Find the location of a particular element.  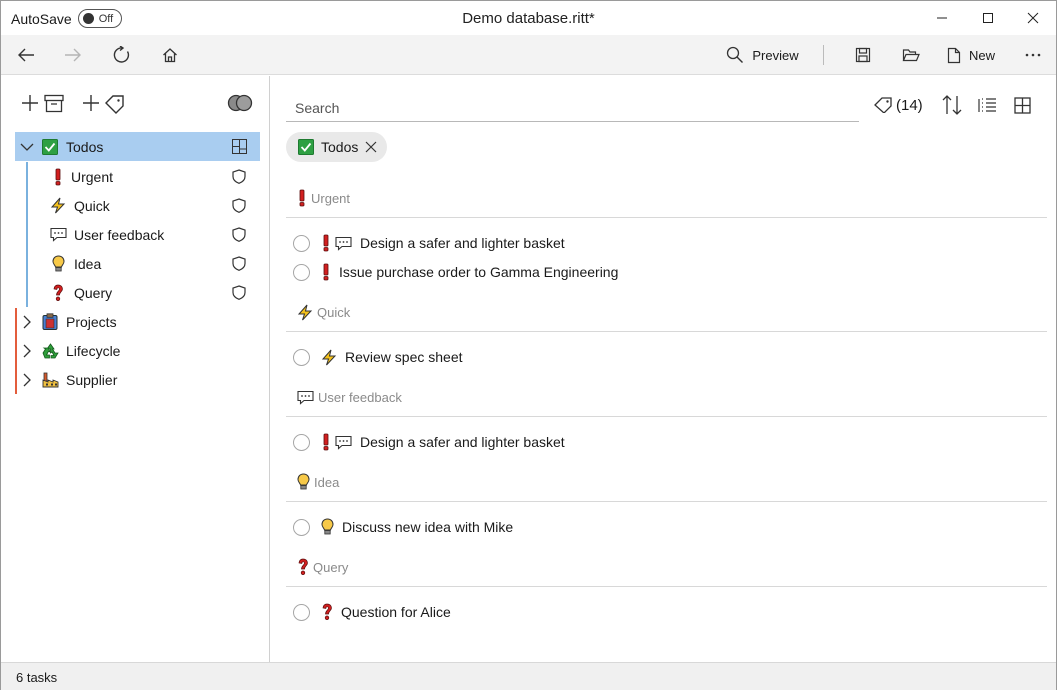

add-archive-icon is located at coordinates (43, 103).